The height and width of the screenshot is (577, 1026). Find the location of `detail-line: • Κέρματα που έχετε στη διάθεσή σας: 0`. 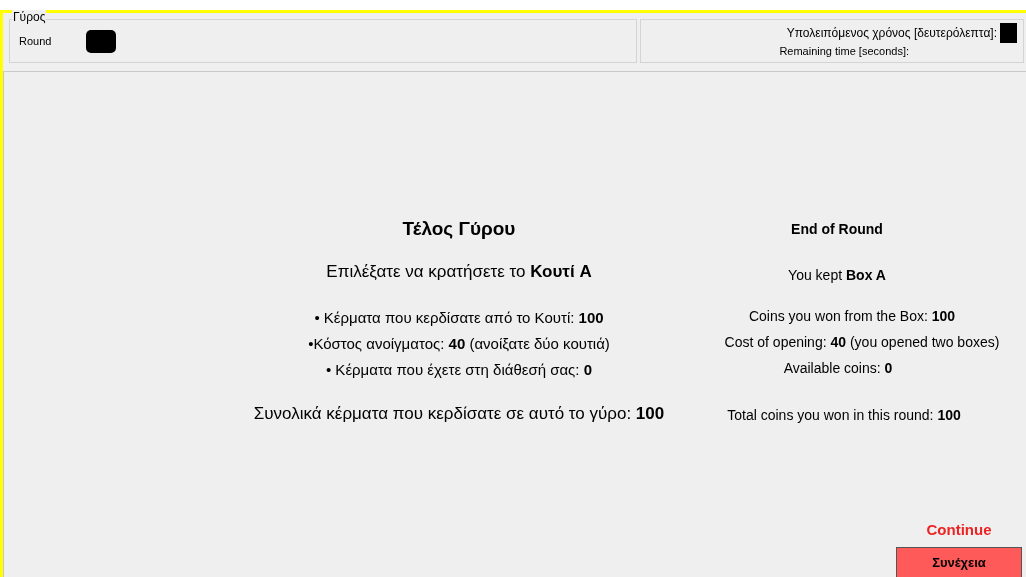

detail-line: • Κέρματα που έχετε στη διάθεσή σας: 0 is located at coordinates (459, 370).